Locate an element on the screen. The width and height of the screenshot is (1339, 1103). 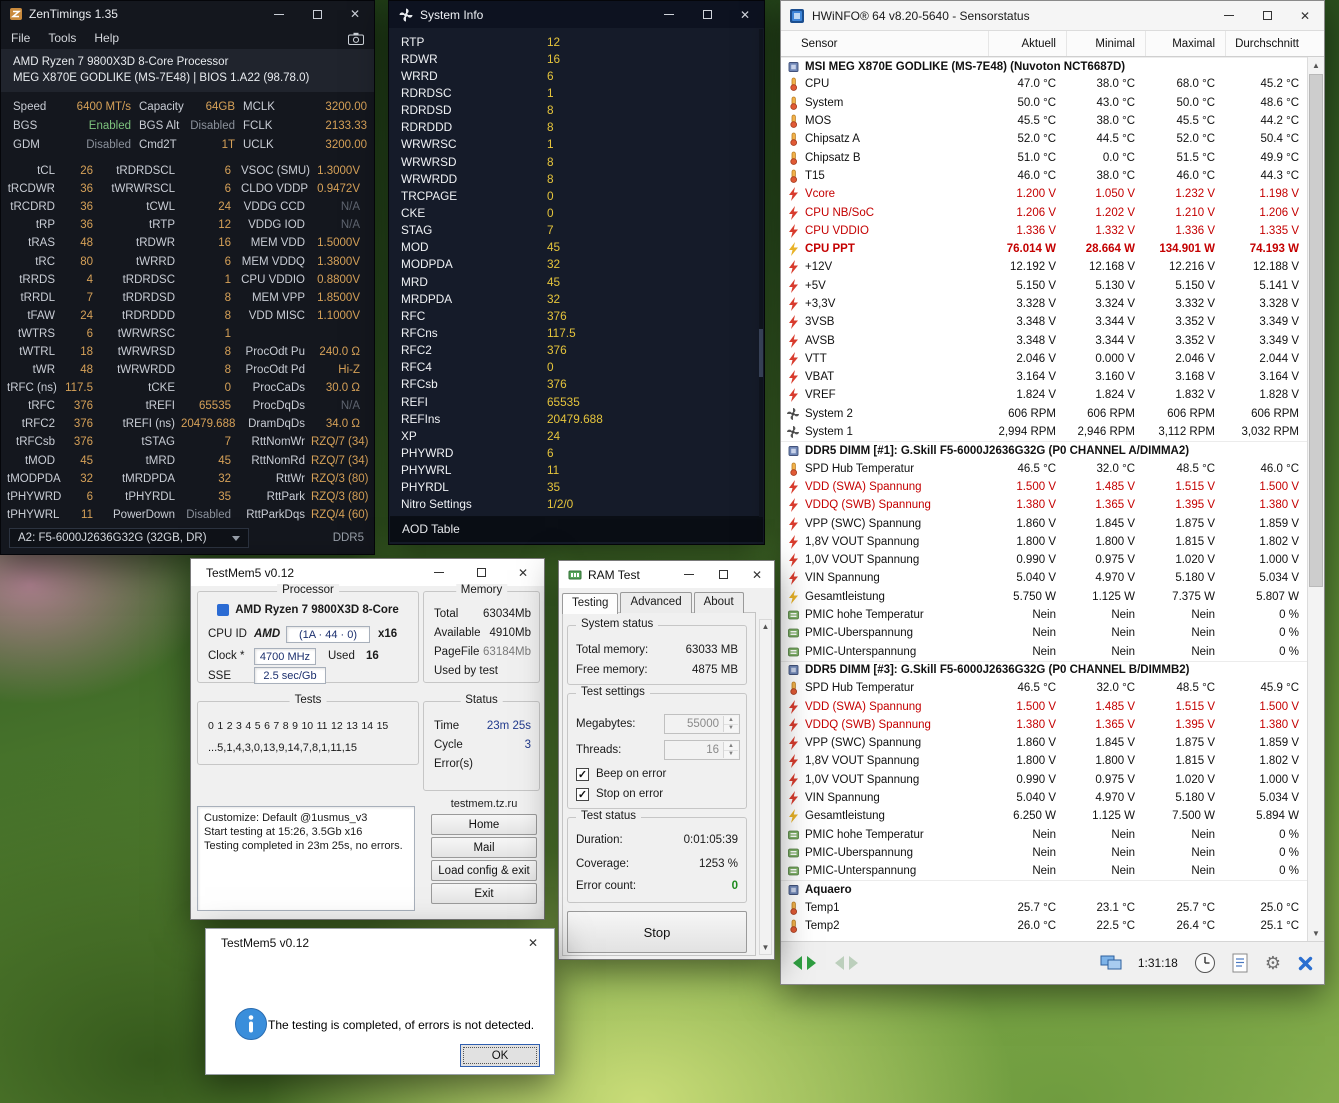
mail-button: Mail is located at coordinates (484, 847).